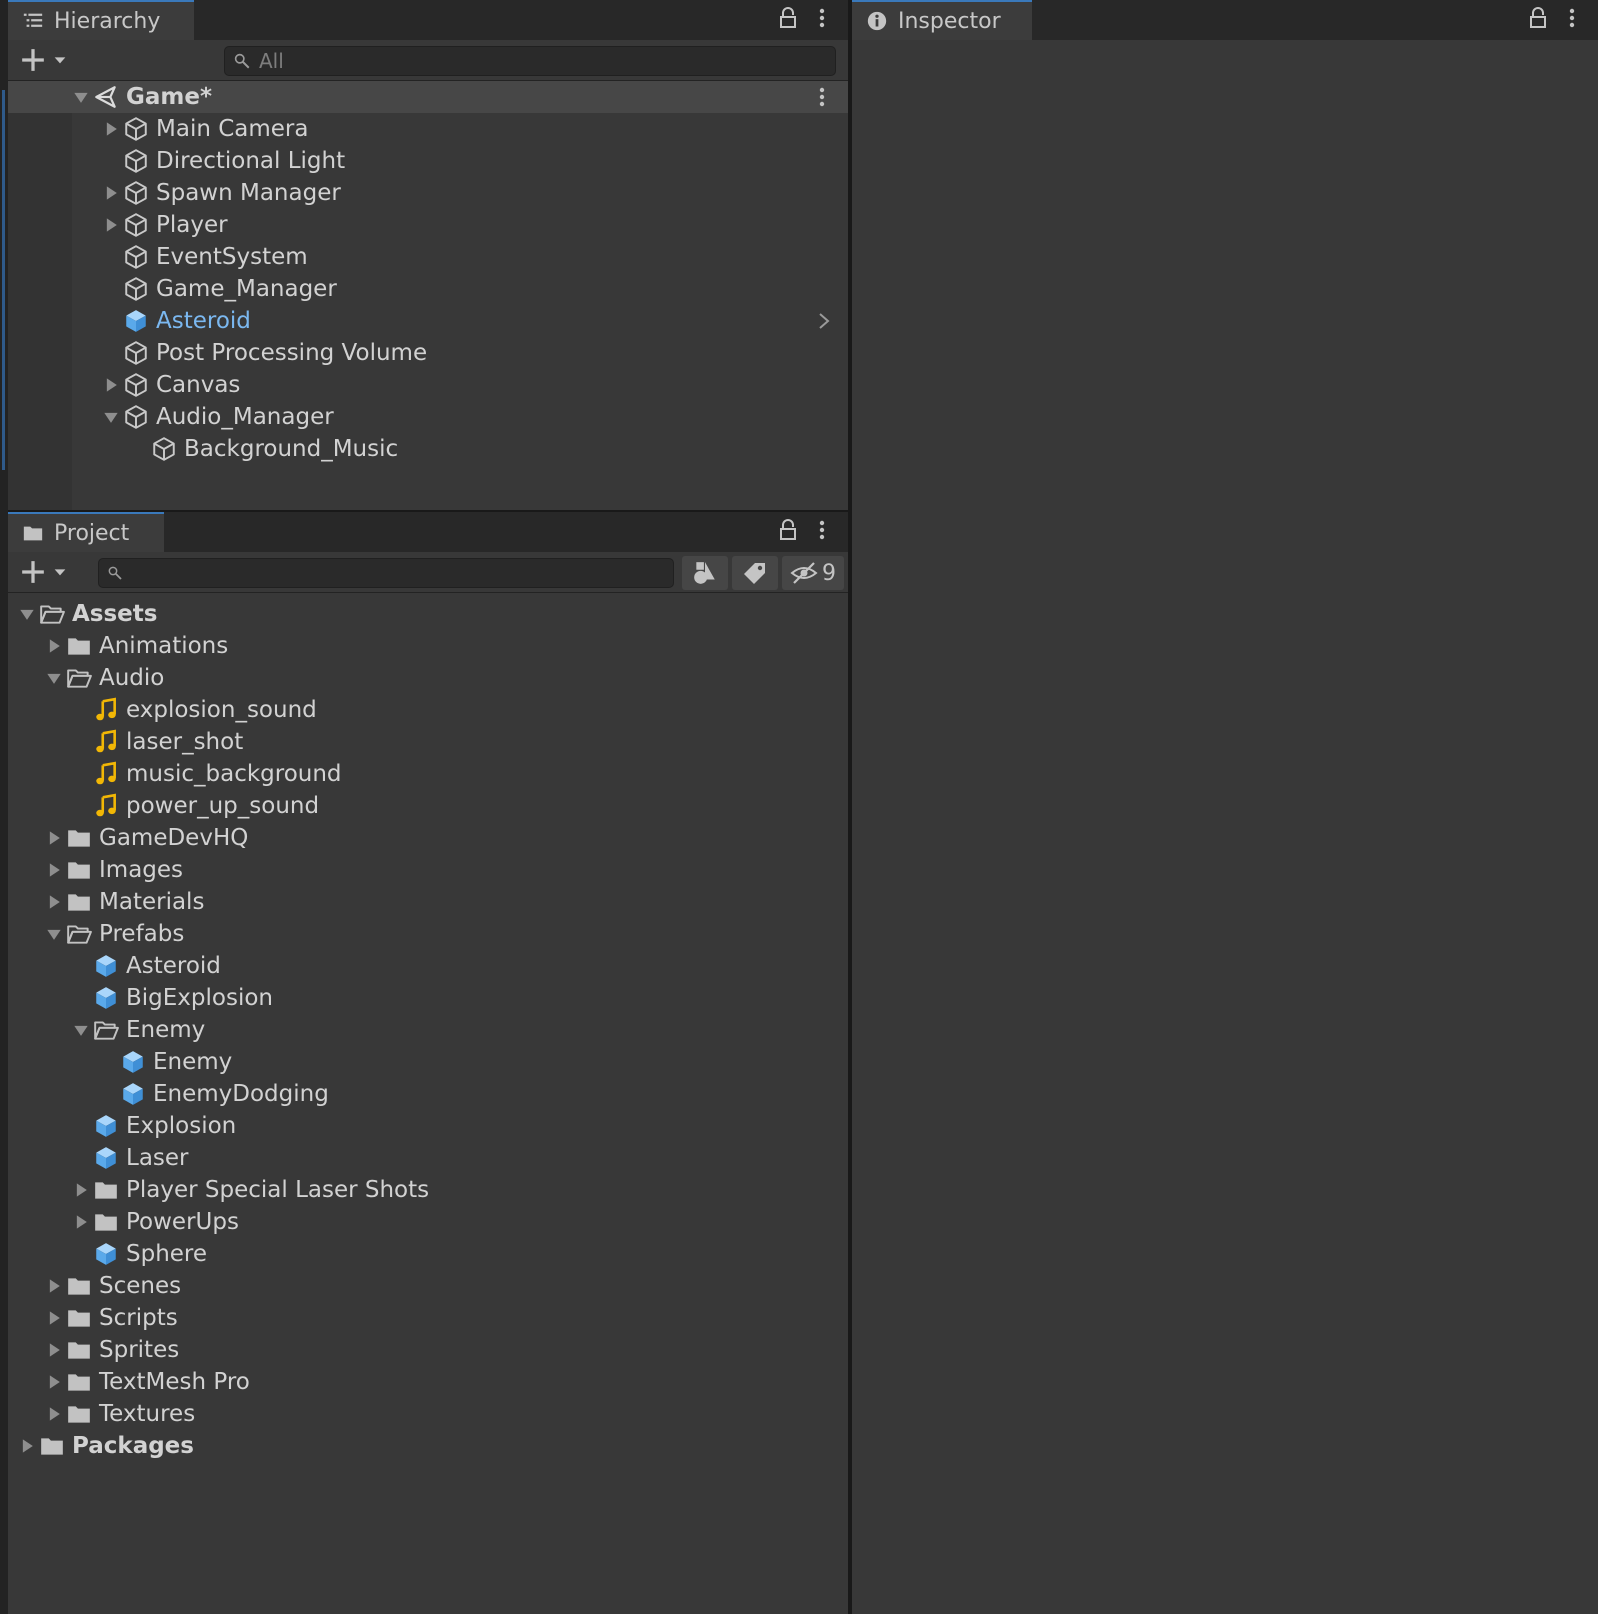 Image resolution: width=1598 pixels, height=1614 pixels. Describe the element at coordinates (140, 1286) in the screenshot. I see `tree-item-label: Scenes` at that location.